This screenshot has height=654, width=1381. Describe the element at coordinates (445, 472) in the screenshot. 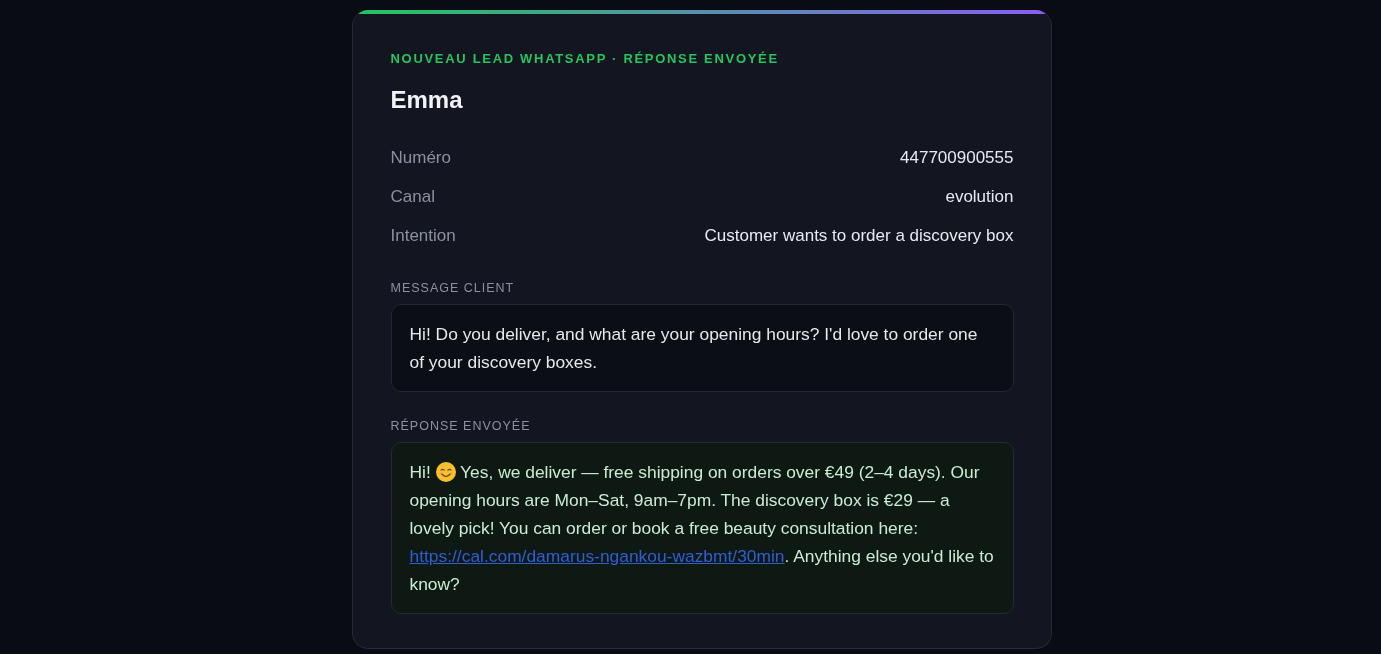

I see `smiling-face-icon` at that location.